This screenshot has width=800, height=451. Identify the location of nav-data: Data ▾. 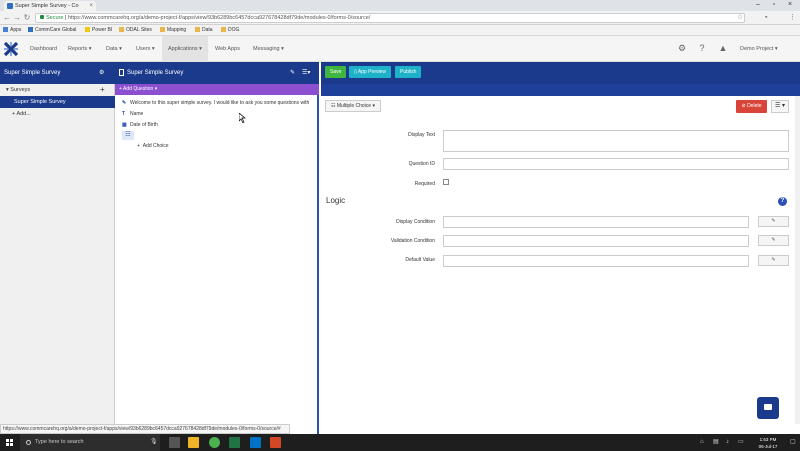
(114, 49).